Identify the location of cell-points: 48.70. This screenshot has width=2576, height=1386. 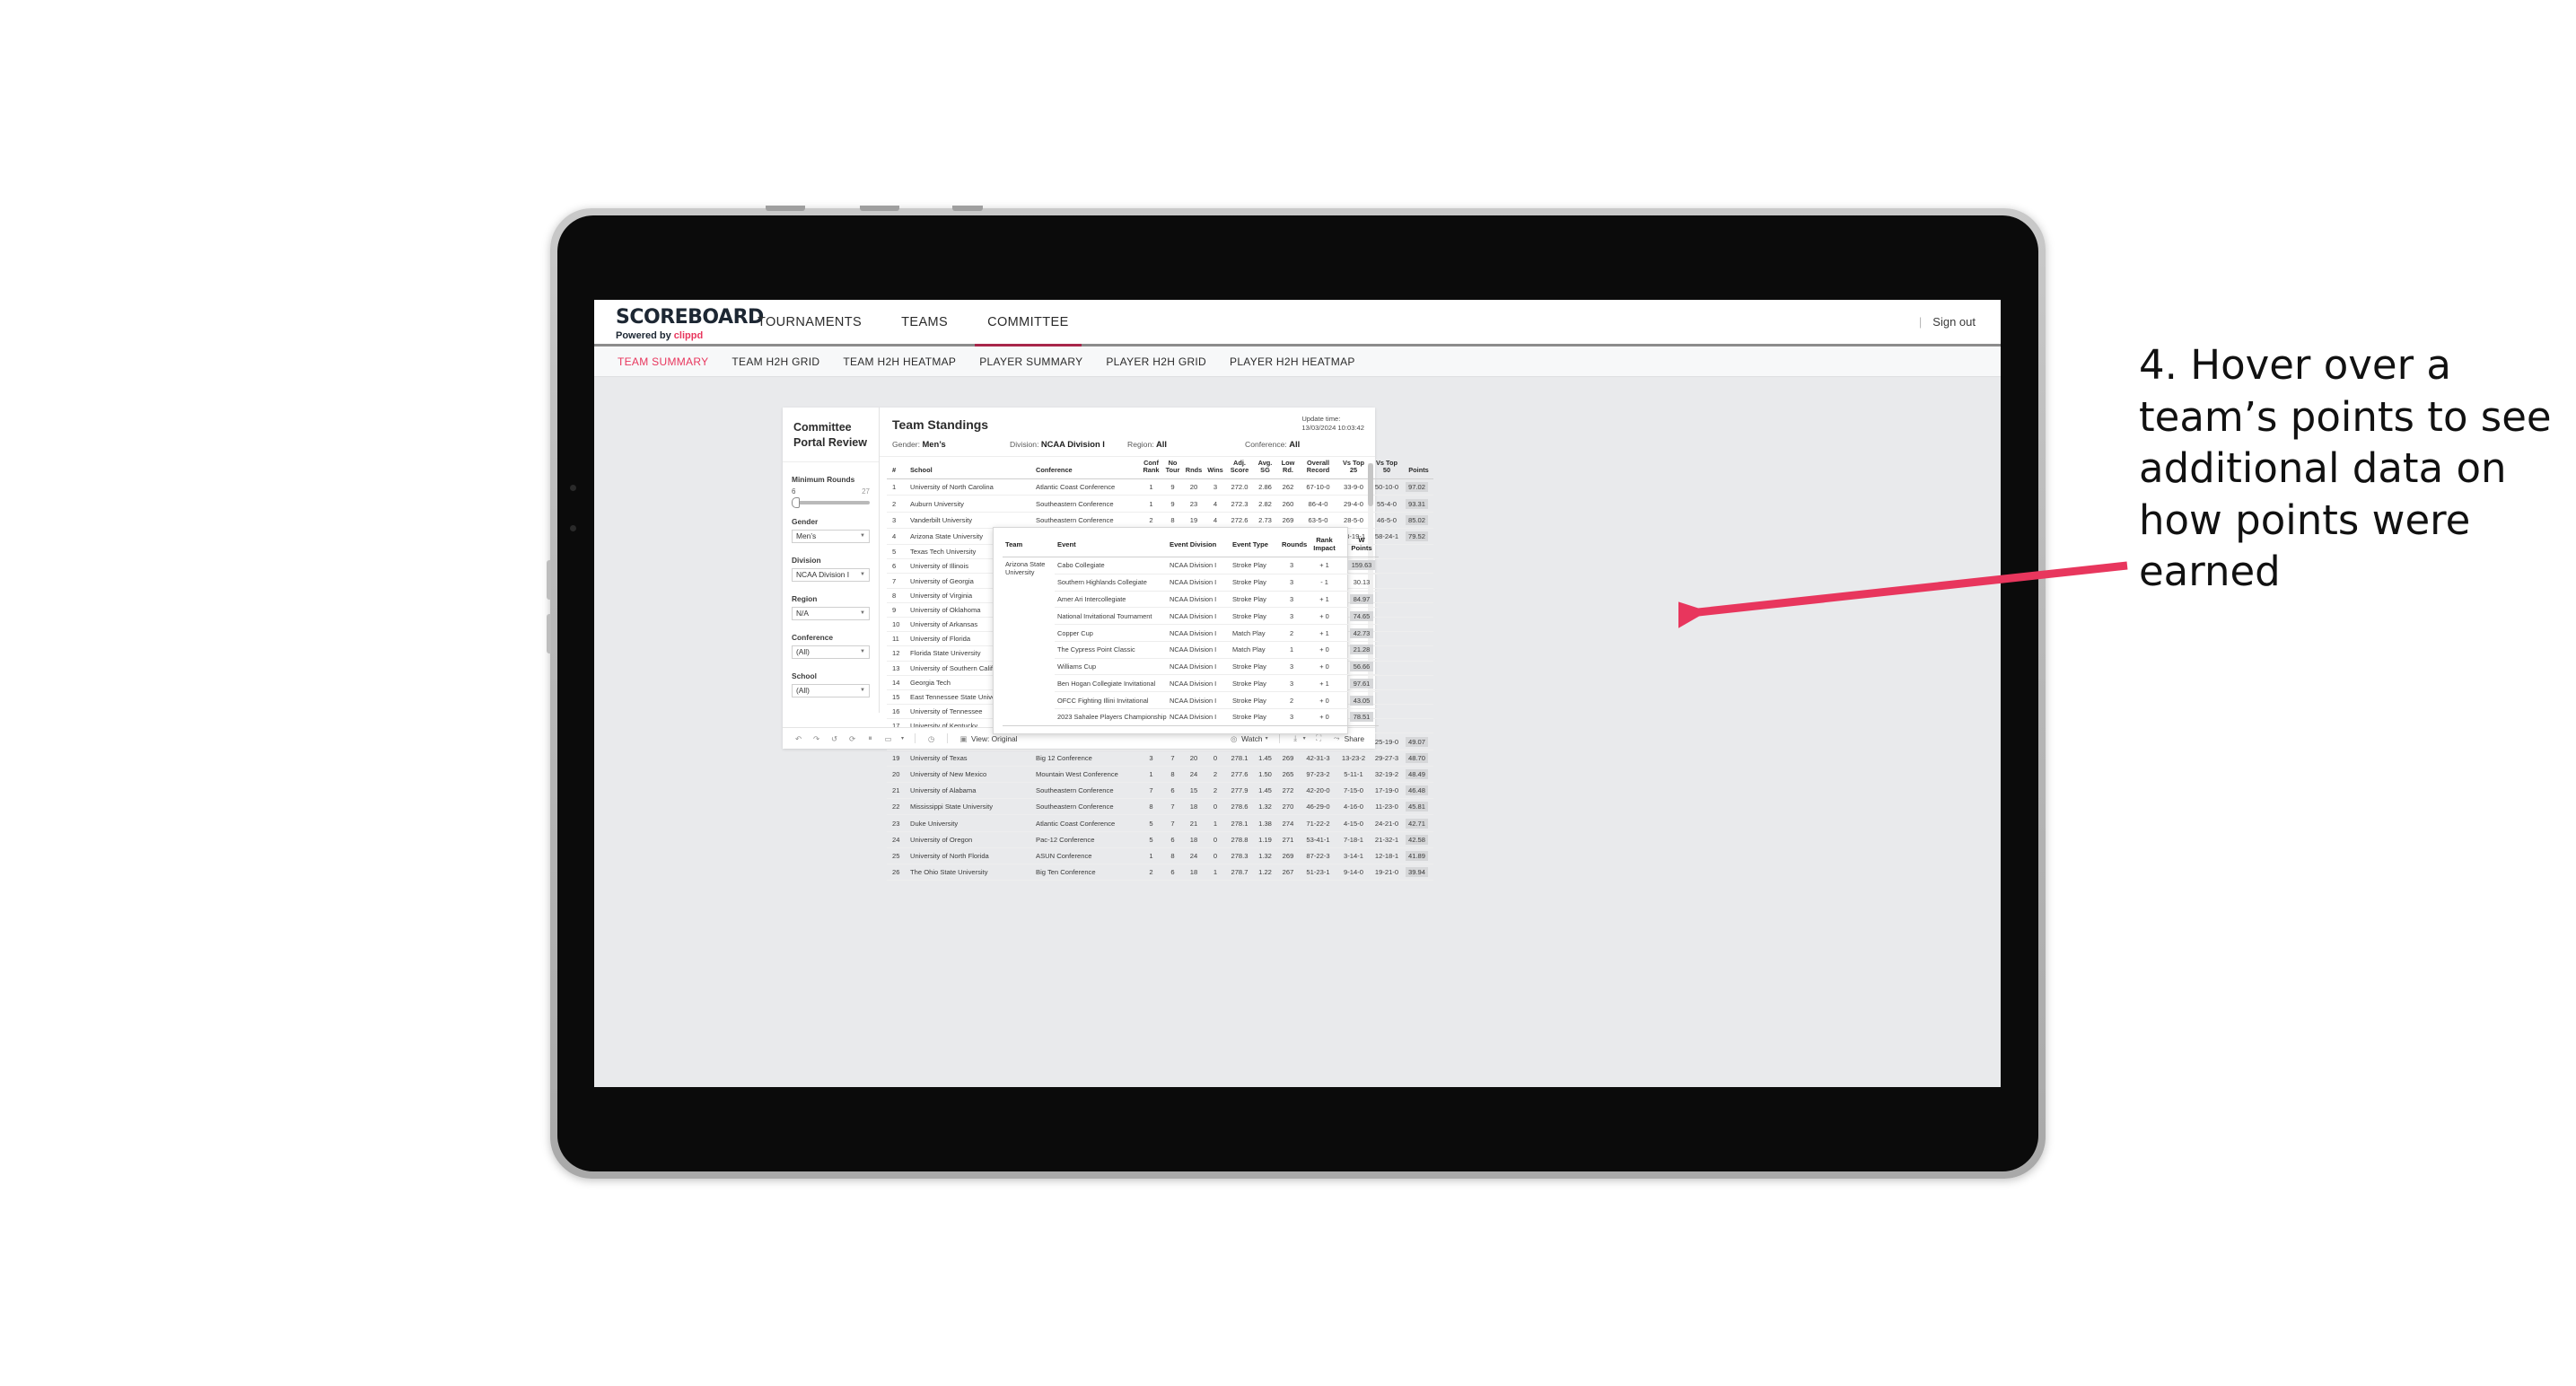
(1418, 759).